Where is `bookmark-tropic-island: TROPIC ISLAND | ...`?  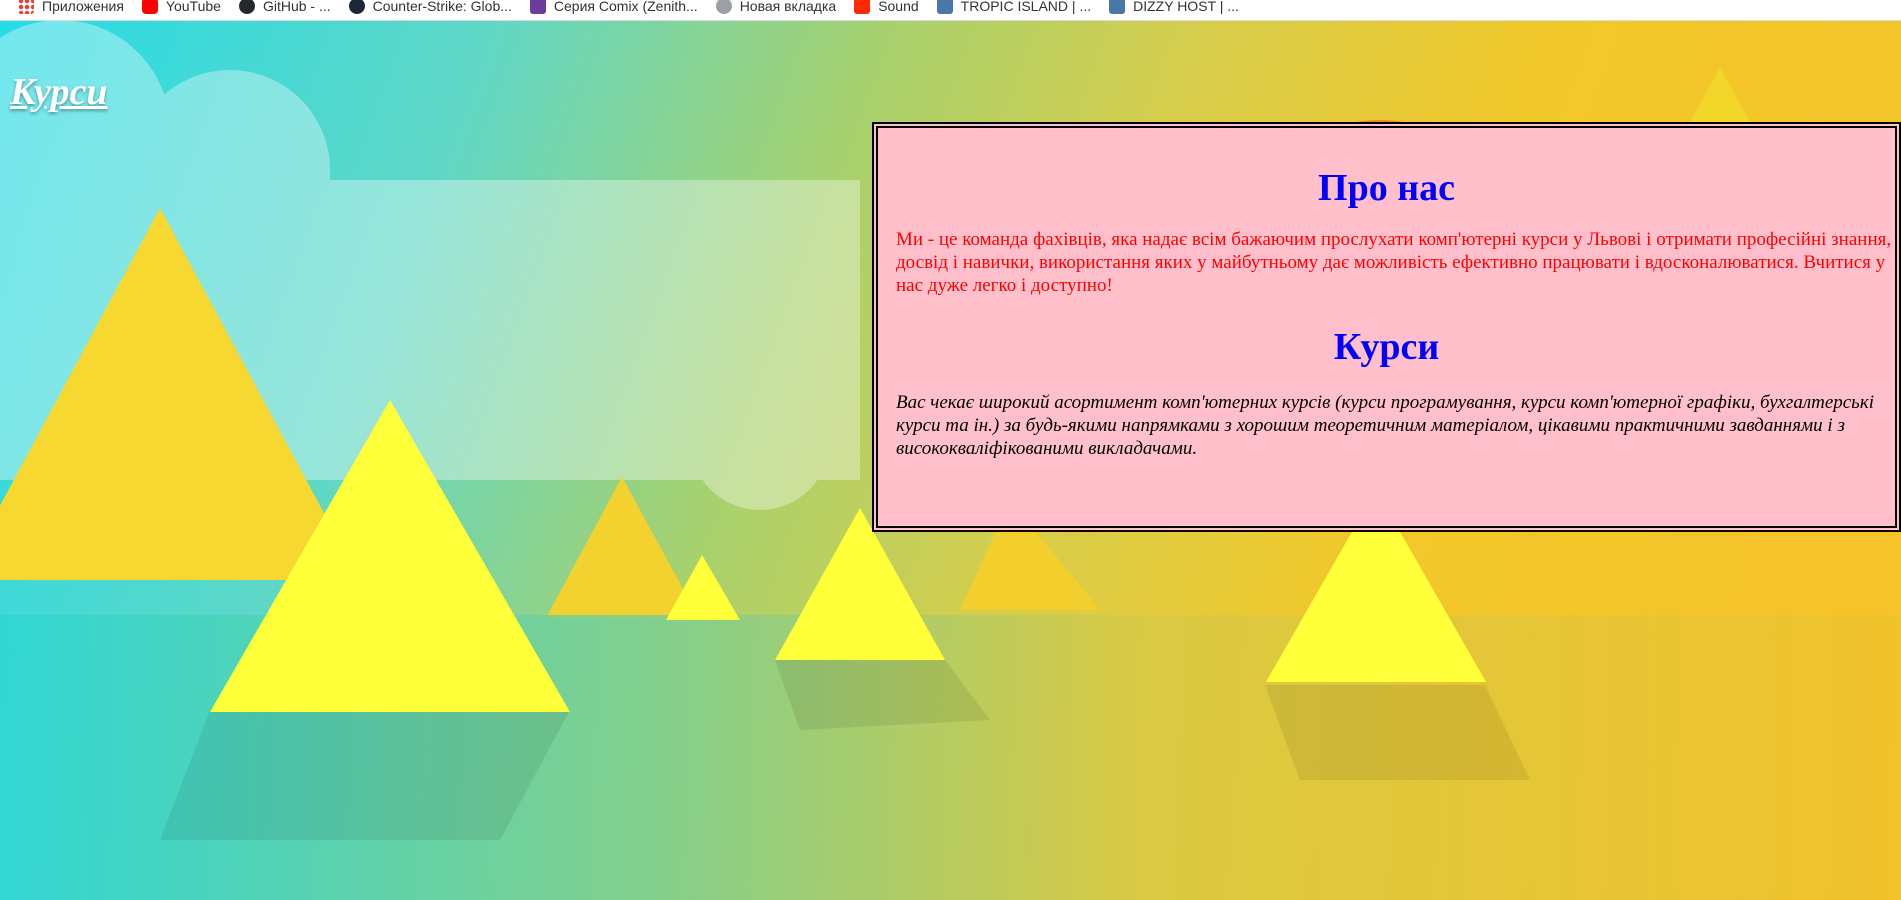 bookmark-tropic-island: TROPIC ISLAND | ... is located at coordinates (1013, 7).